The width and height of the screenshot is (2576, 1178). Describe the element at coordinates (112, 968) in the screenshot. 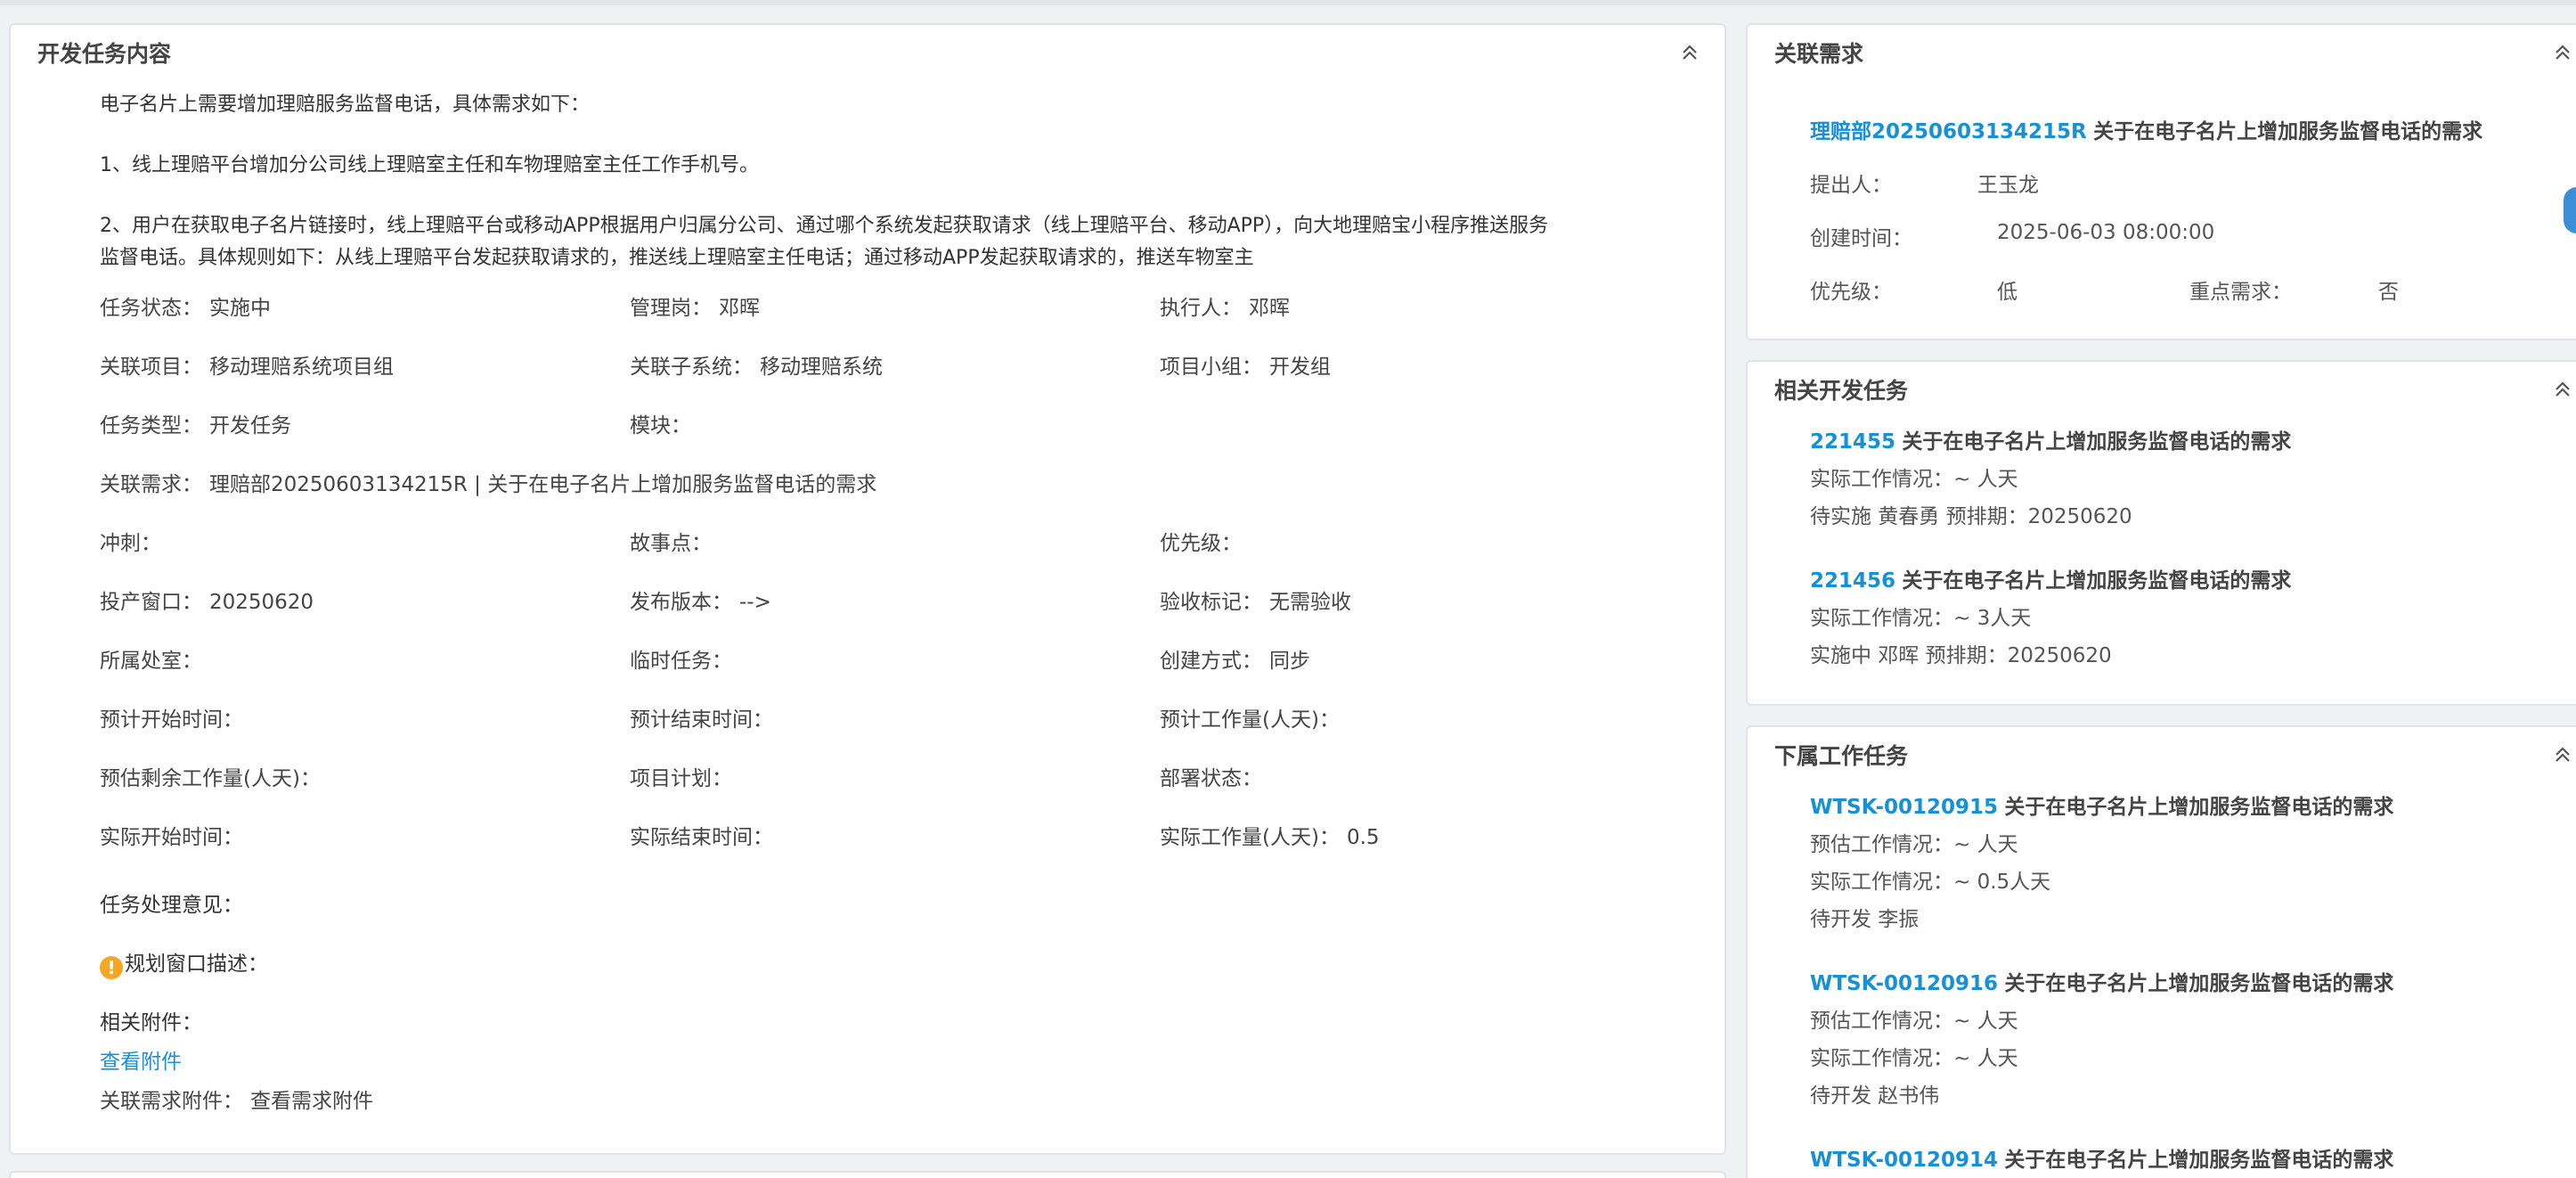

I see `exclamation-circle-icon: !` at that location.